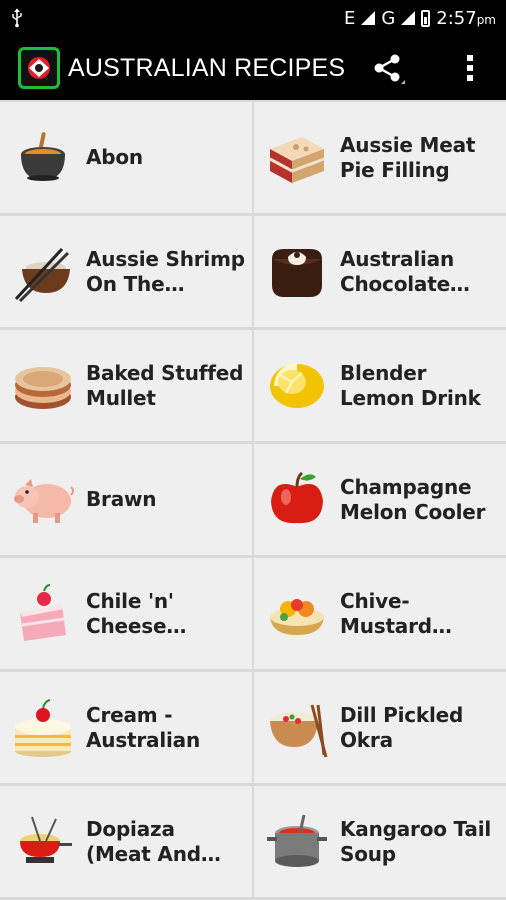 The width and height of the screenshot is (506, 900). I want to click on recipe-card: Cream - Australian, so click(126, 727).